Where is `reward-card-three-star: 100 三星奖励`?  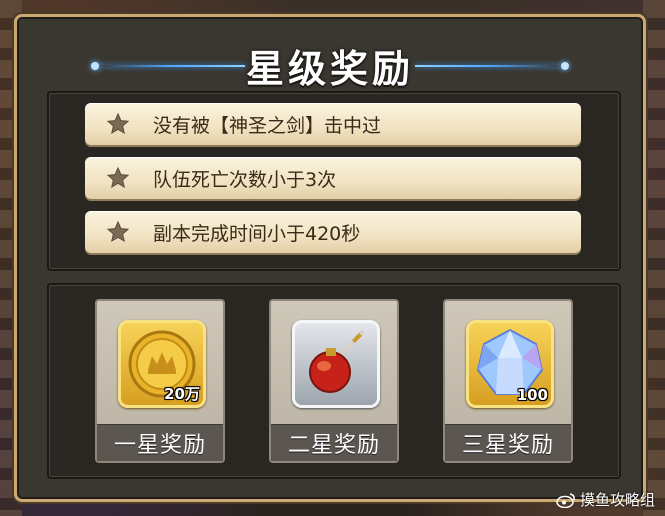
reward-card-three-star: 100 三星奖励 is located at coordinates (508, 381).